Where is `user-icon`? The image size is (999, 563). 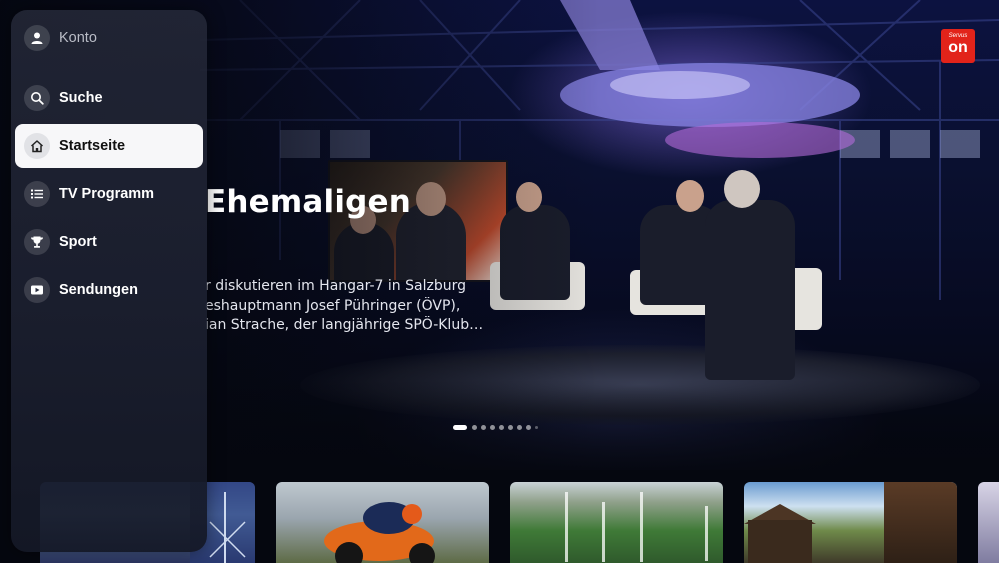 user-icon is located at coordinates (37, 38).